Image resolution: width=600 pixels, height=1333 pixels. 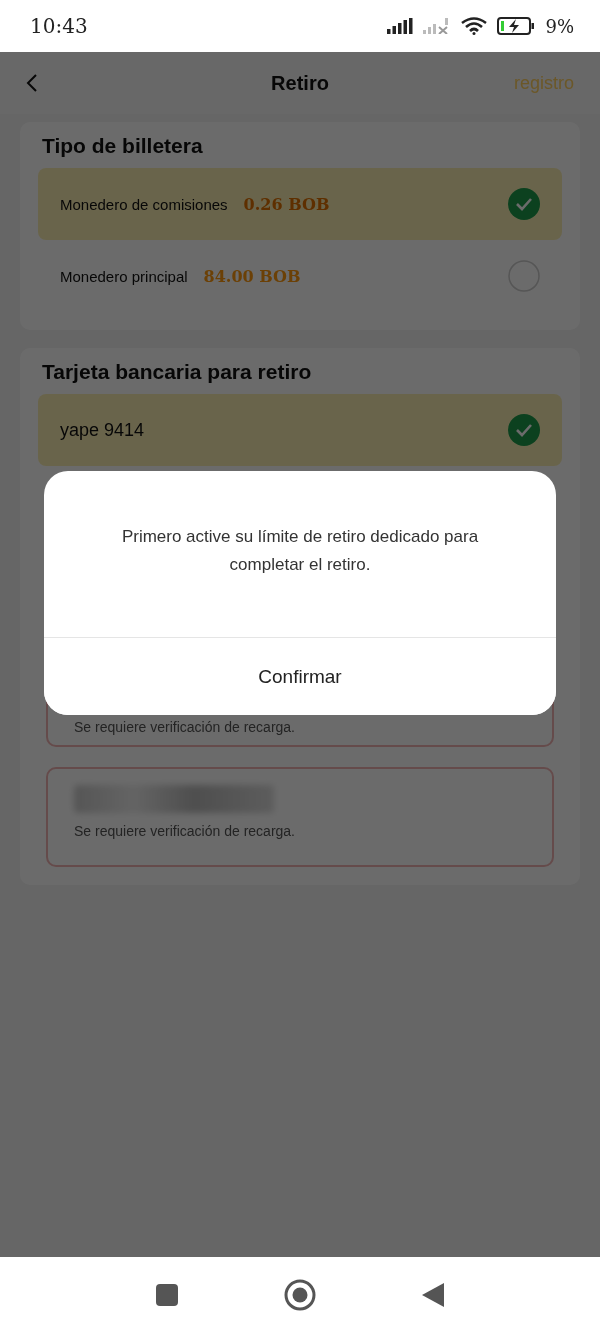 What do you see at coordinates (300, 551) in the screenshot?
I see `dialog-message: Primero active su límite de retiro dedicado para completar el retiro.` at bounding box center [300, 551].